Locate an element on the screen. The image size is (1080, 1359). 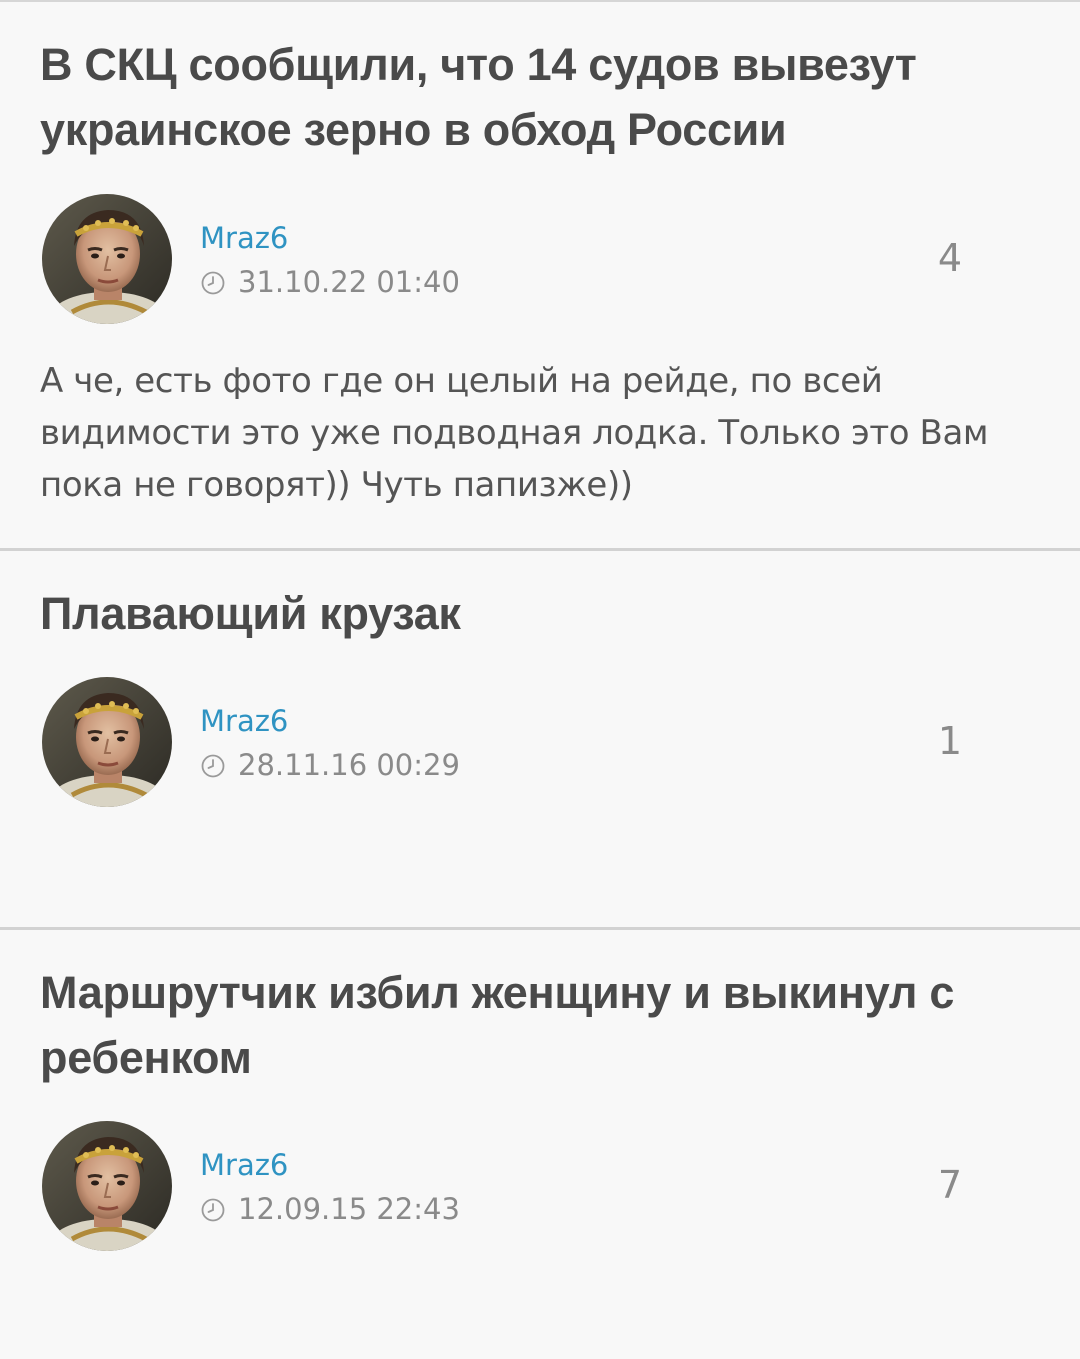
post-title: Плавающий крузак is located at coordinates (540, 613).